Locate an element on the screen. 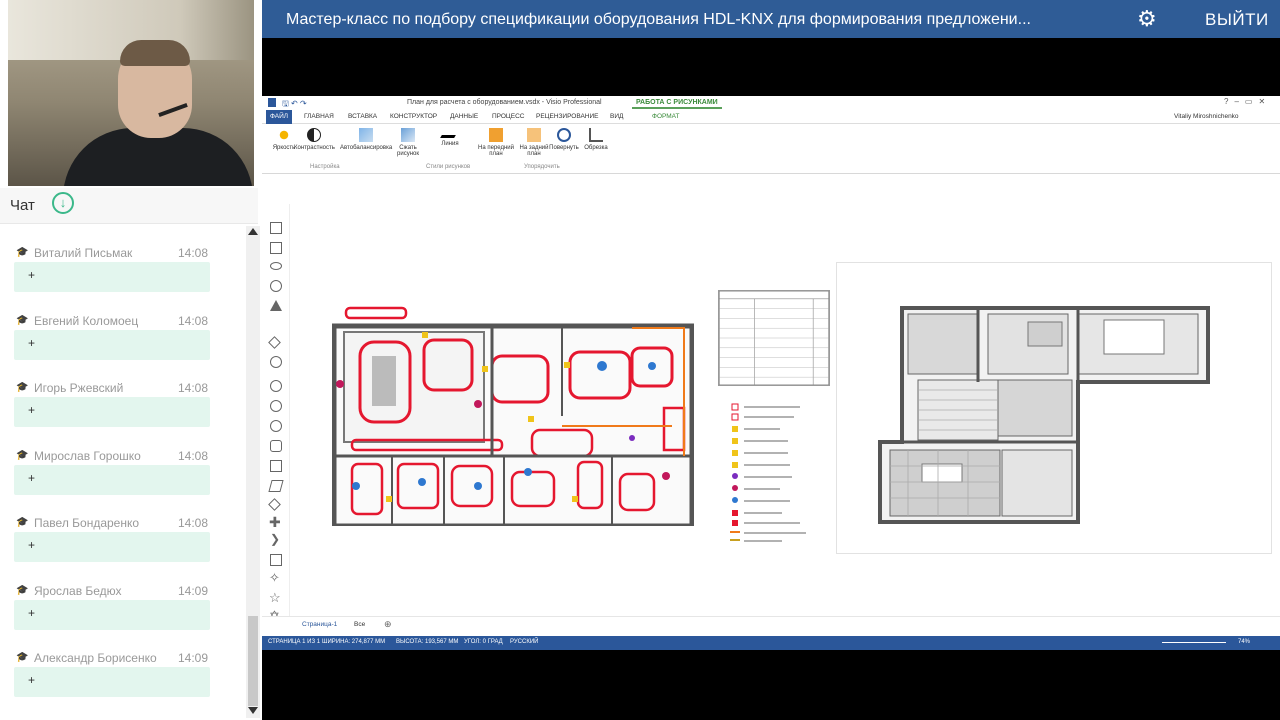 This screenshot has height=720, width=1280. equipment-legend is located at coordinates (786, 473).